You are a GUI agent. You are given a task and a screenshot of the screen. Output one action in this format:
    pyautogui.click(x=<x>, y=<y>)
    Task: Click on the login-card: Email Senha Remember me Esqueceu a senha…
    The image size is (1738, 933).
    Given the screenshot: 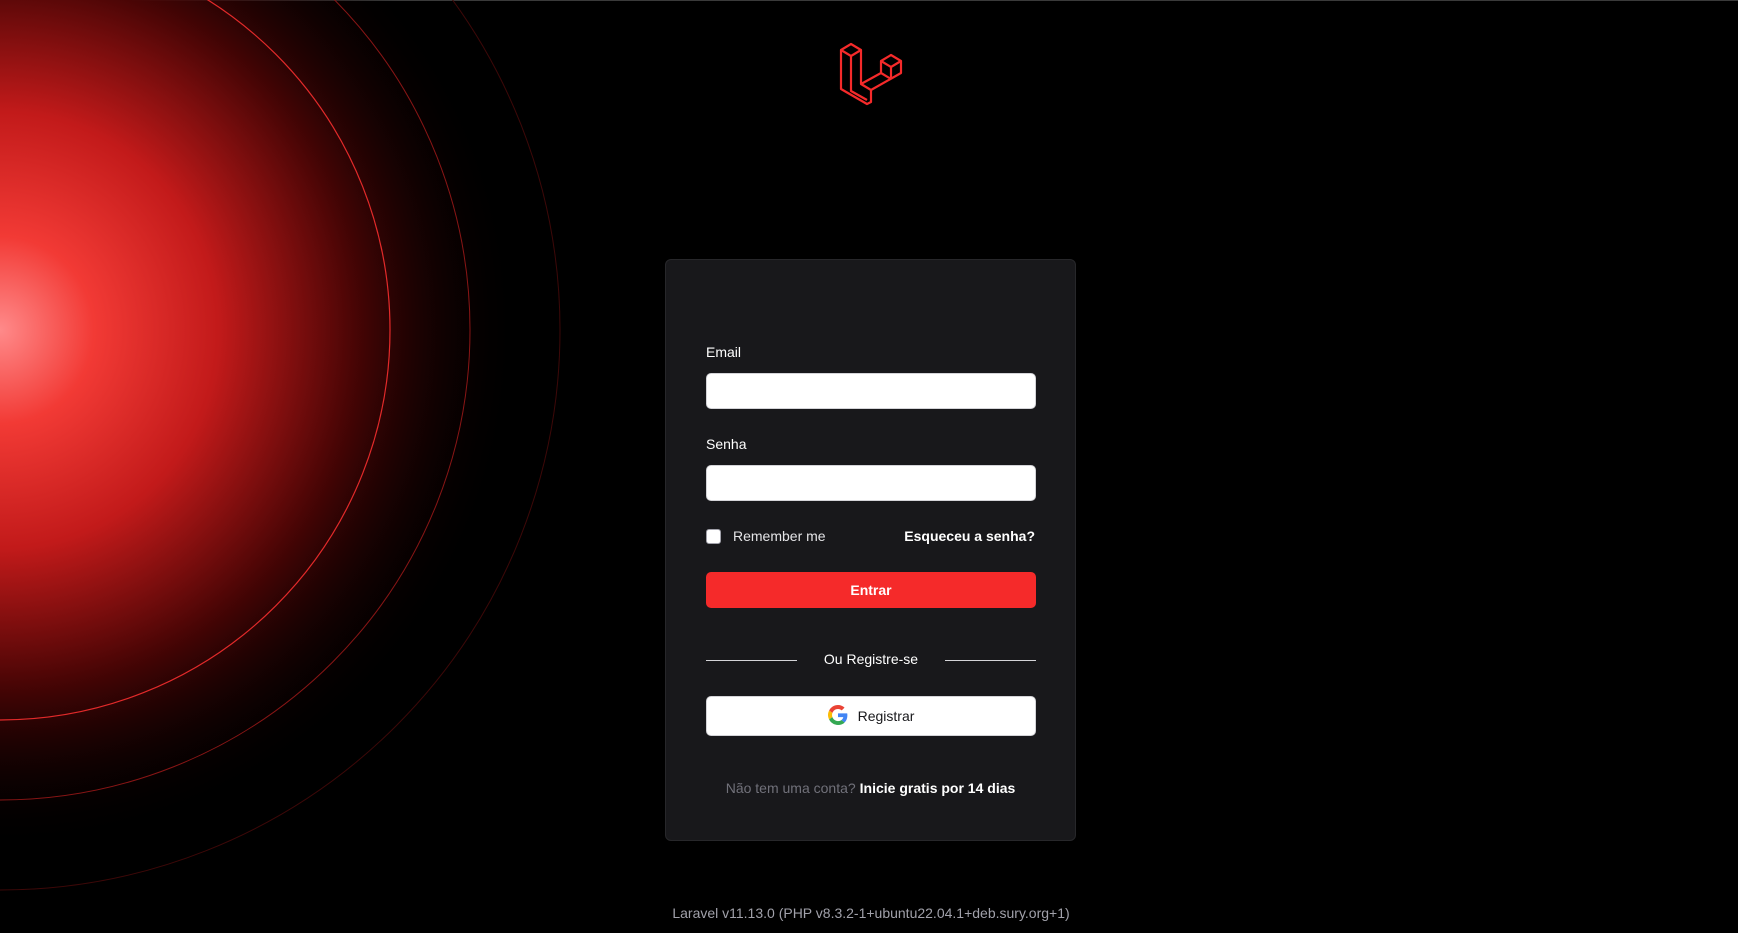 What is the action you would take?
    pyautogui.click(x=870, y=550)
    